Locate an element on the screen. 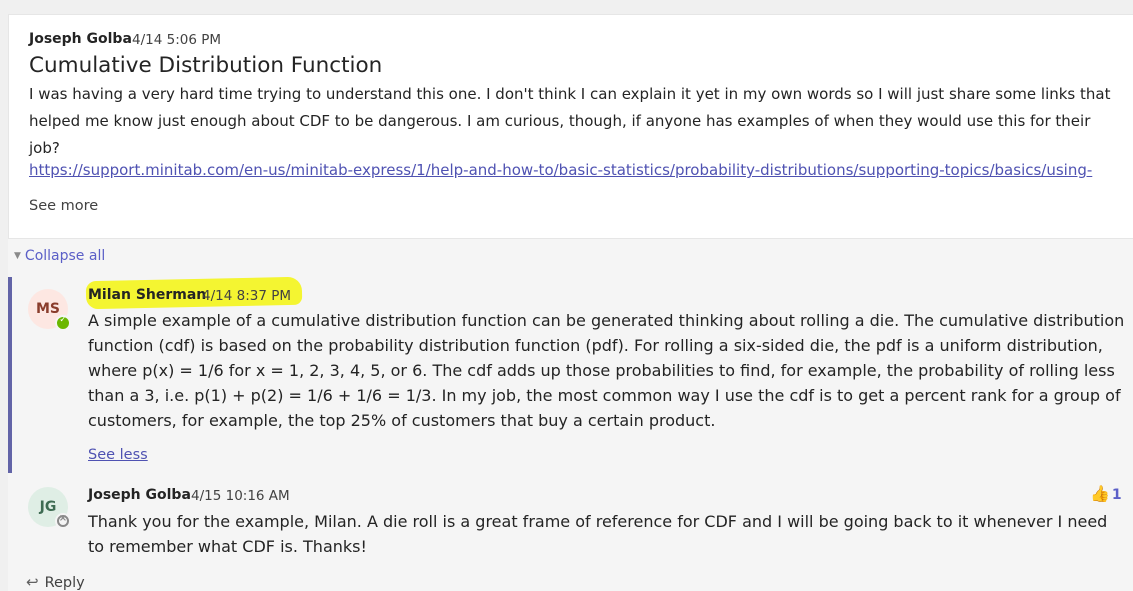 The height and width of the screenshot is (591, 1133). see-less-link: See less is located at coordinates (118, 455).